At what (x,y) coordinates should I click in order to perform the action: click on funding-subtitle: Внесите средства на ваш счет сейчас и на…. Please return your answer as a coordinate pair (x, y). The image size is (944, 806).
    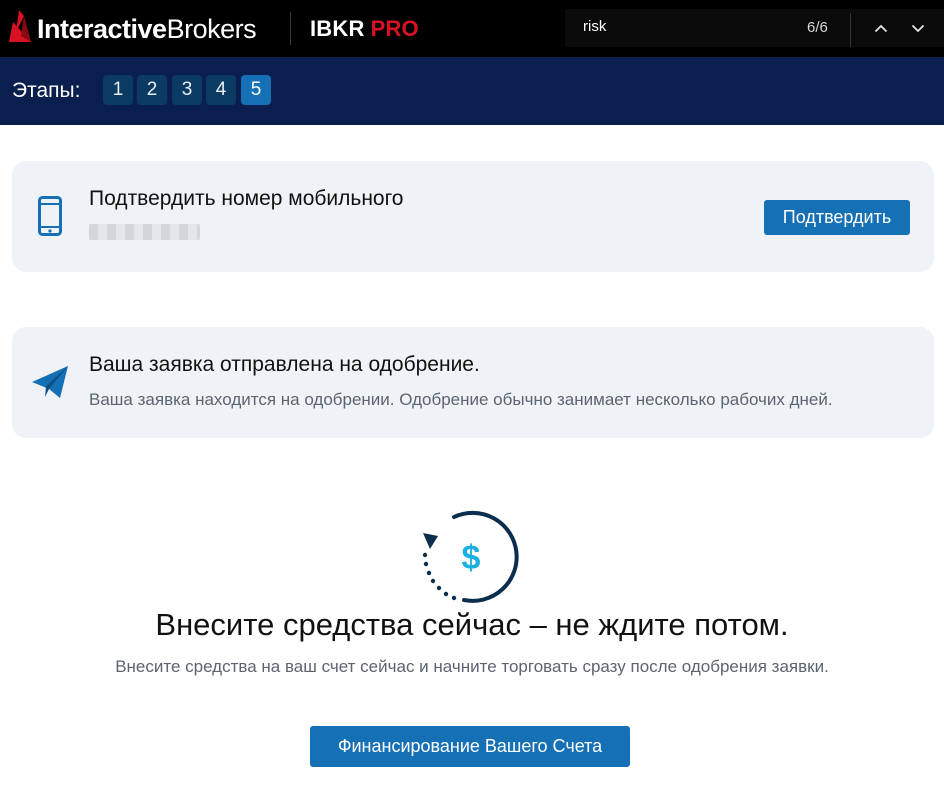
    Looking at the image, I should click on (472, 666).